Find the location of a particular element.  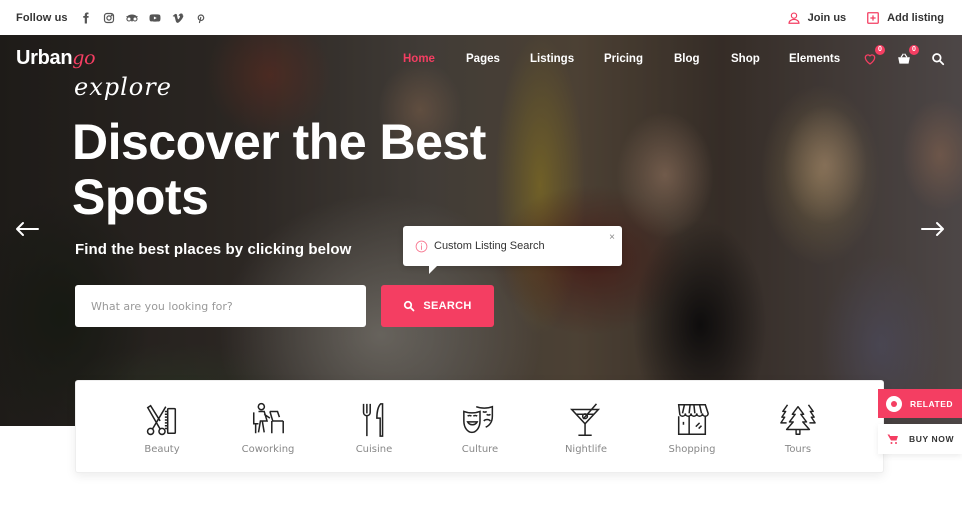

basket-icon is located at coordinates (904, 58).